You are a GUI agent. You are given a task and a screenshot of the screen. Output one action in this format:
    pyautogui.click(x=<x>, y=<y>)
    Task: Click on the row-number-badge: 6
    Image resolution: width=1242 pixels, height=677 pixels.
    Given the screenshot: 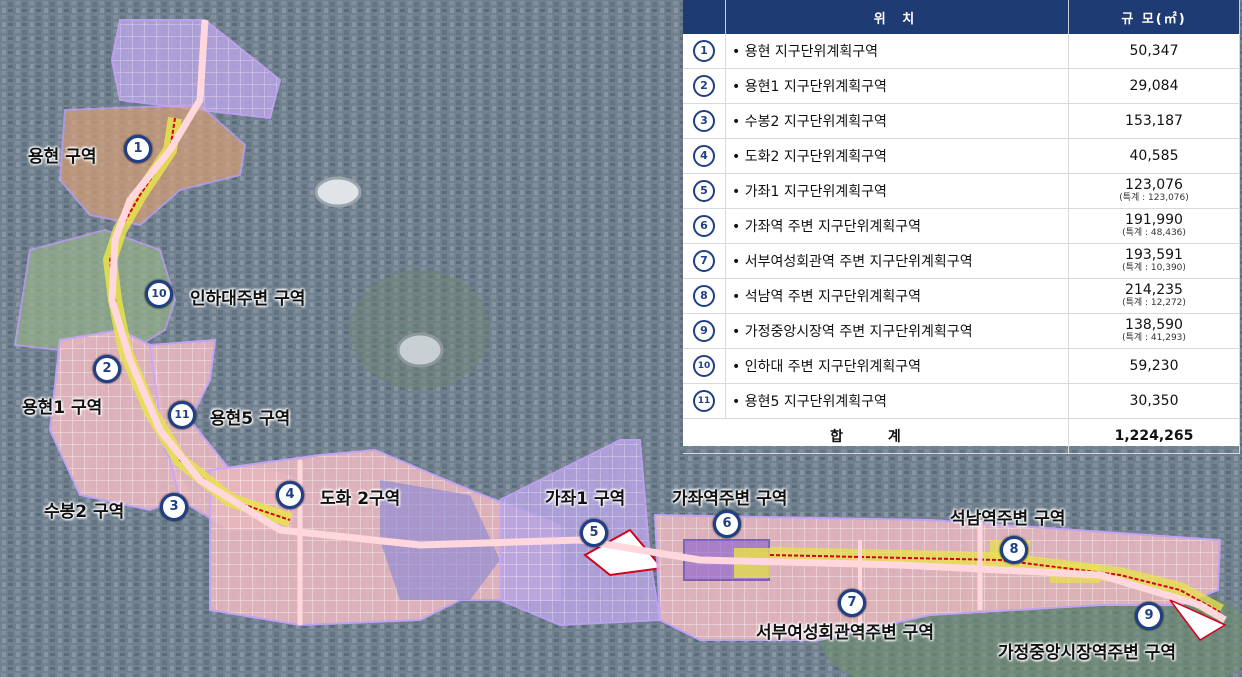 What is the action you would take?
    pyautogui.click(x=704, y=226)
    